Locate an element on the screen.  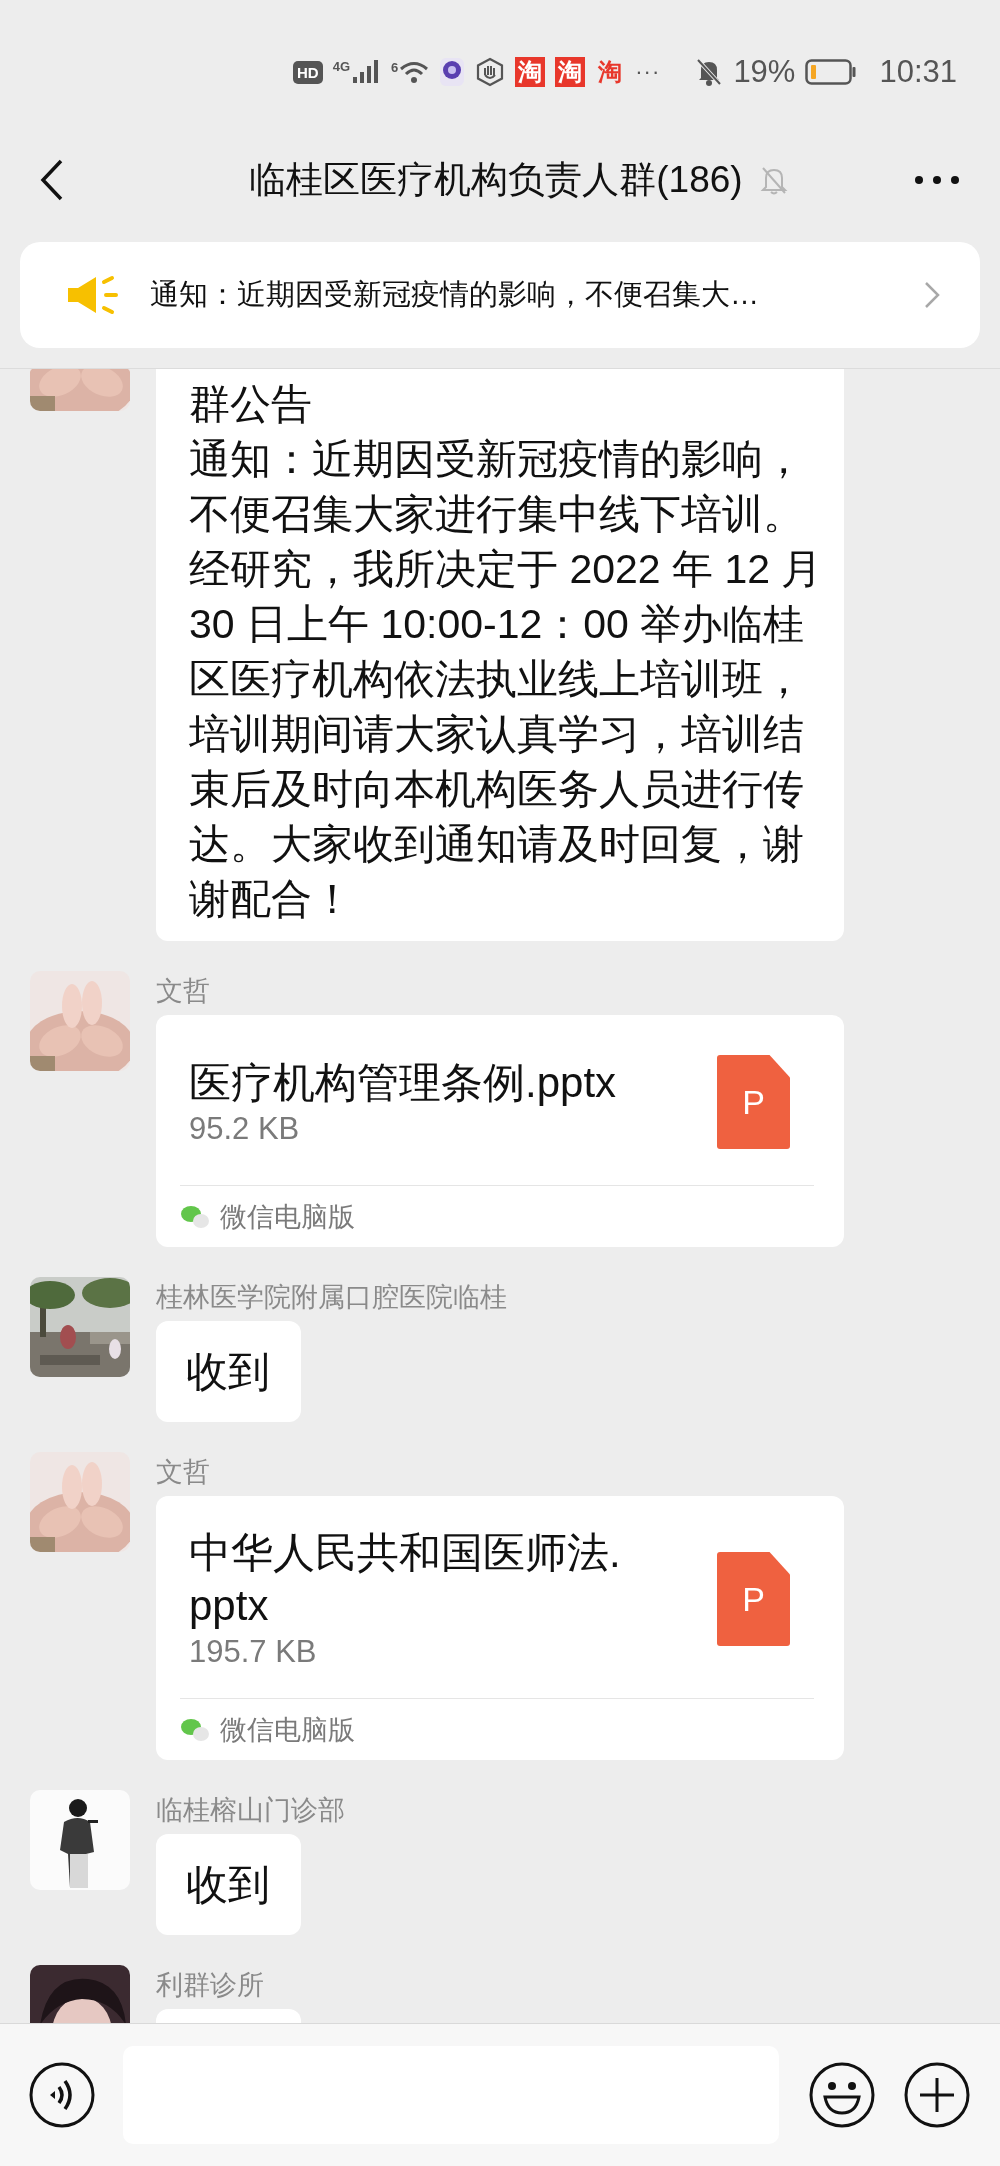
announcement-title: 群公告 is located at coordinates (251, 404).